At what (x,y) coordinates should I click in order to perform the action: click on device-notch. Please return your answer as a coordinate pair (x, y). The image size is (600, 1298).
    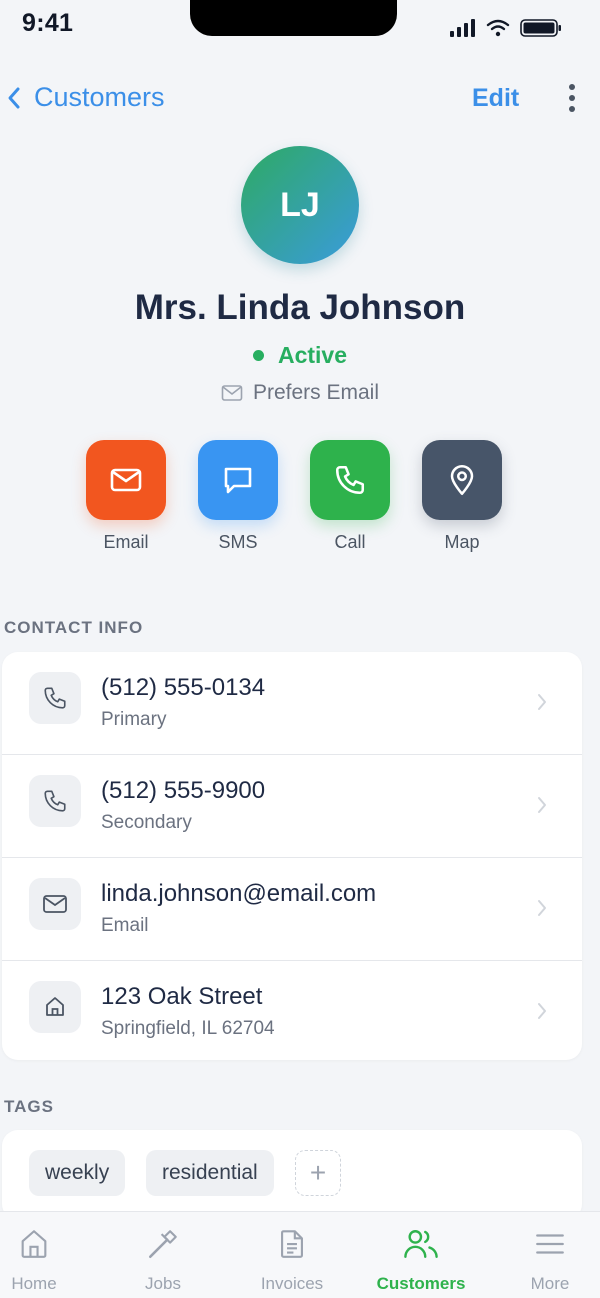
    Looking at the image, I should click on (293, 18).